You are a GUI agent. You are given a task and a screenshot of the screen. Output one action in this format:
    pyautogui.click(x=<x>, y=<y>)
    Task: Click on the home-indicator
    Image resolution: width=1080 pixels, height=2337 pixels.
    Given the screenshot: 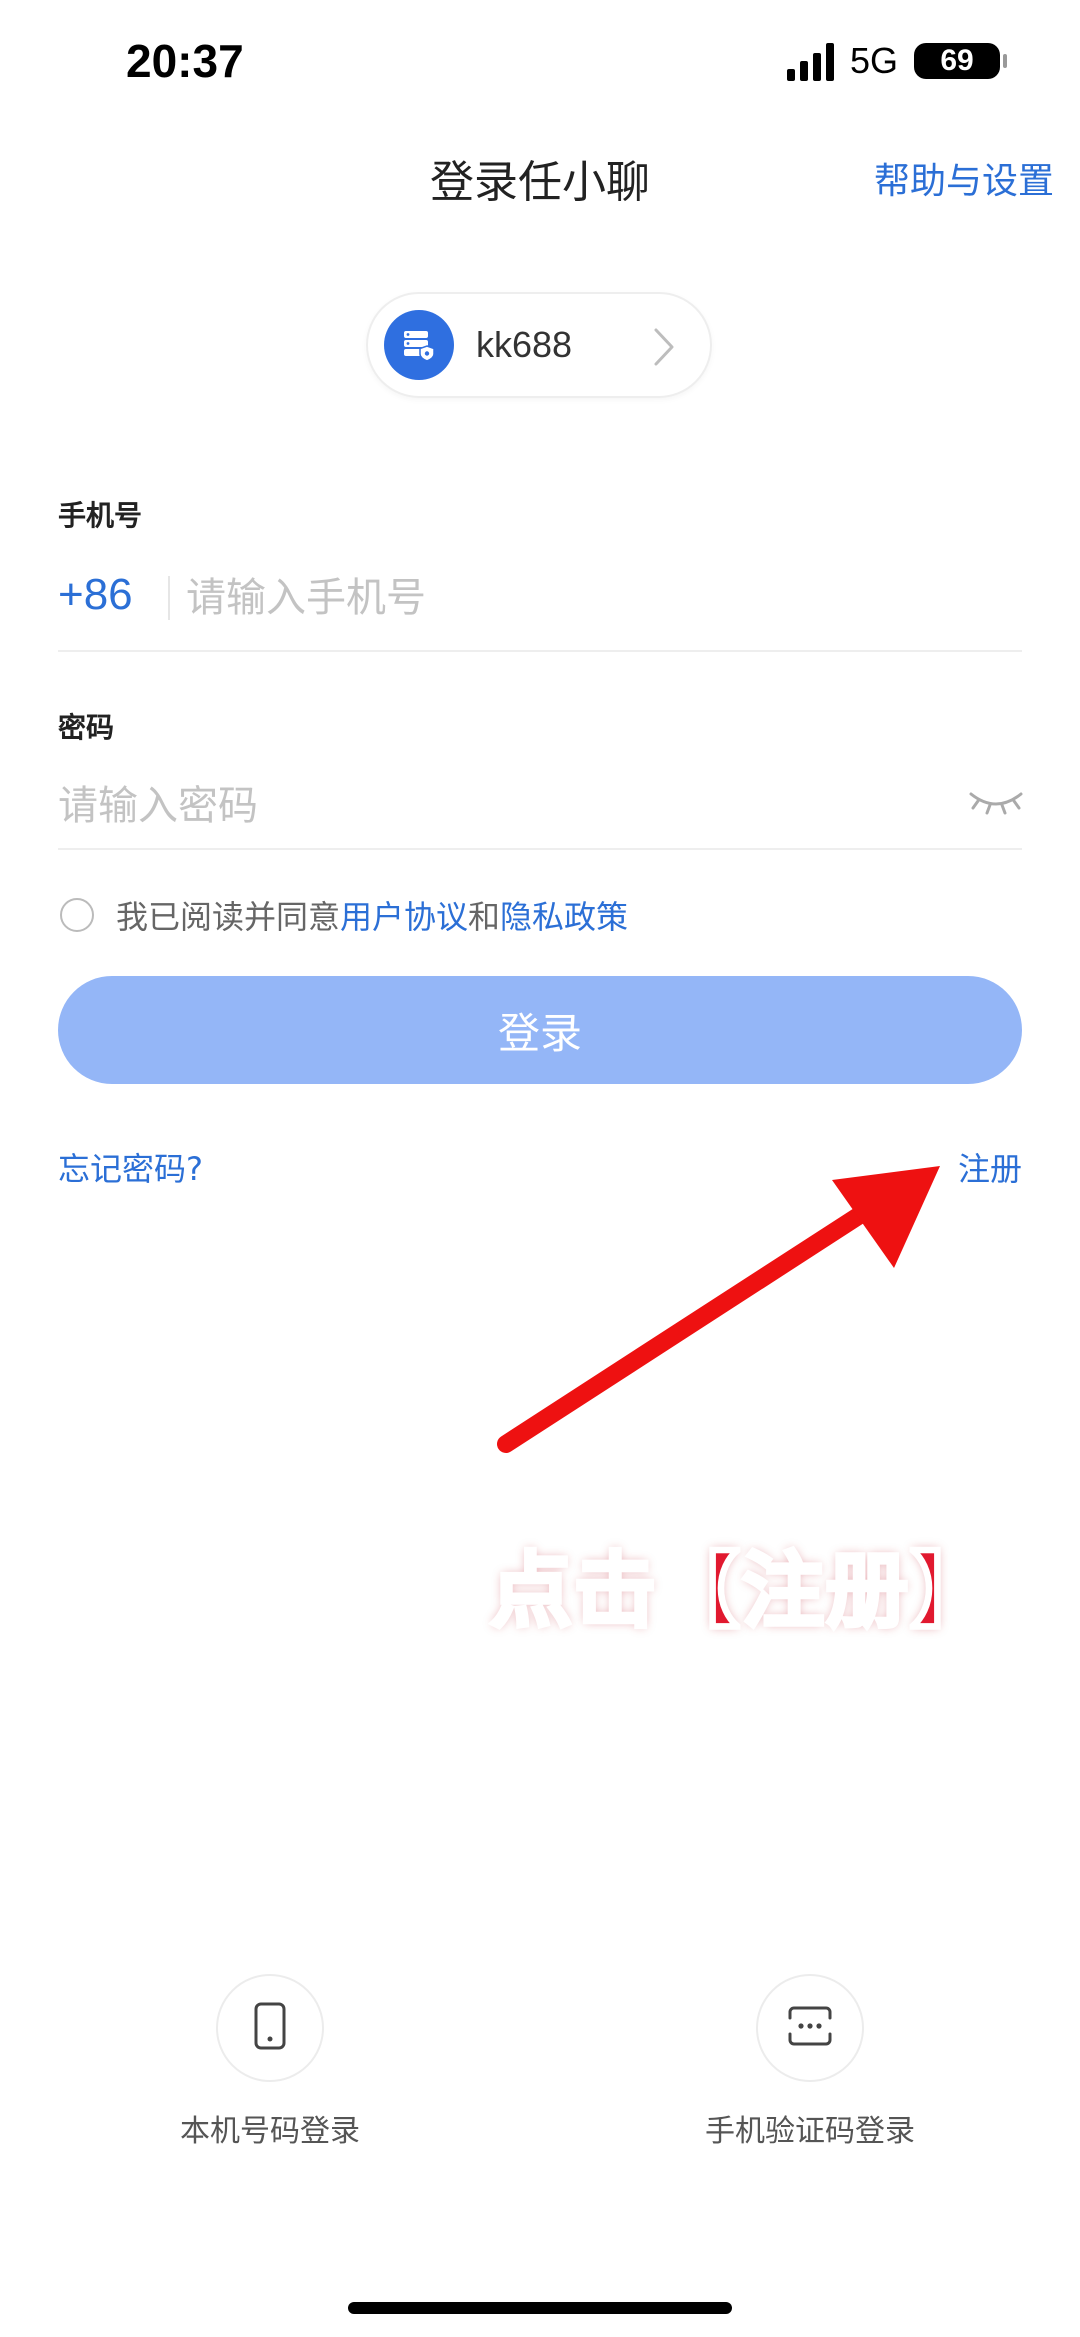 What is the action you would take?
    pyautogui.click(x=540, y=2308)
    